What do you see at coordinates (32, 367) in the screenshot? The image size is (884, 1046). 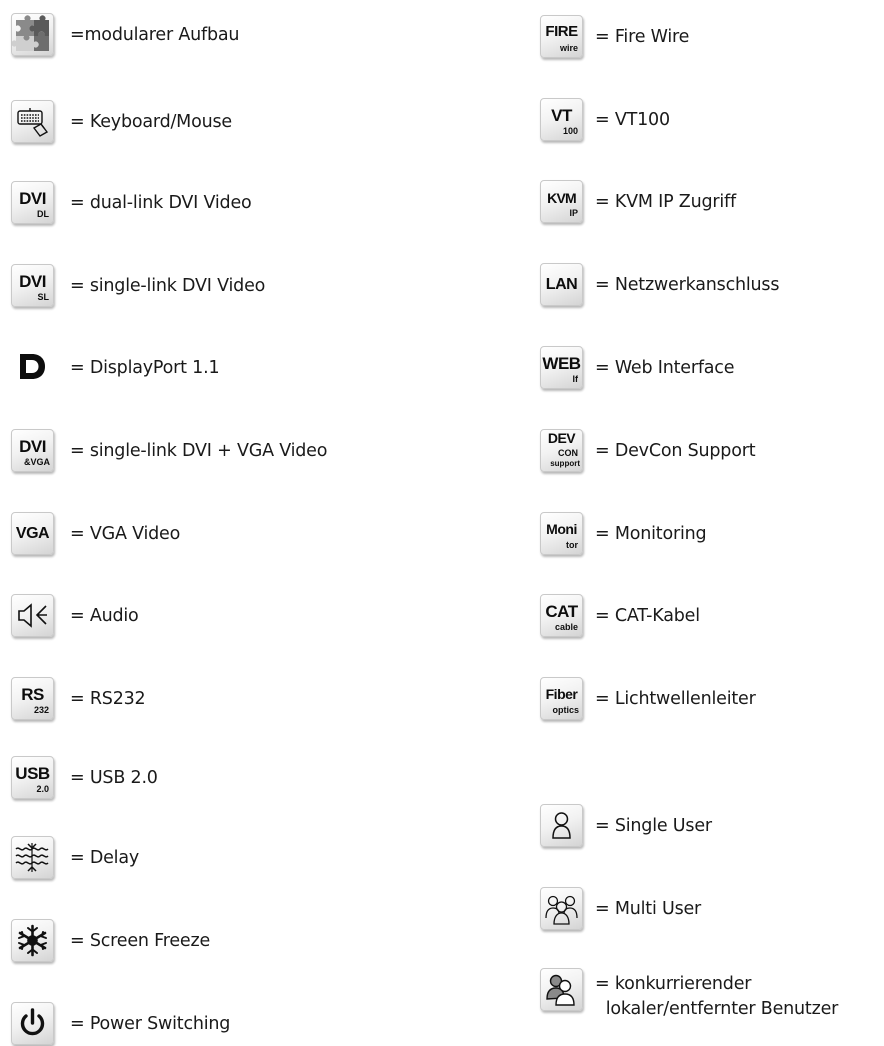 I see `displayport-icon` at bounding box center [32, 367].